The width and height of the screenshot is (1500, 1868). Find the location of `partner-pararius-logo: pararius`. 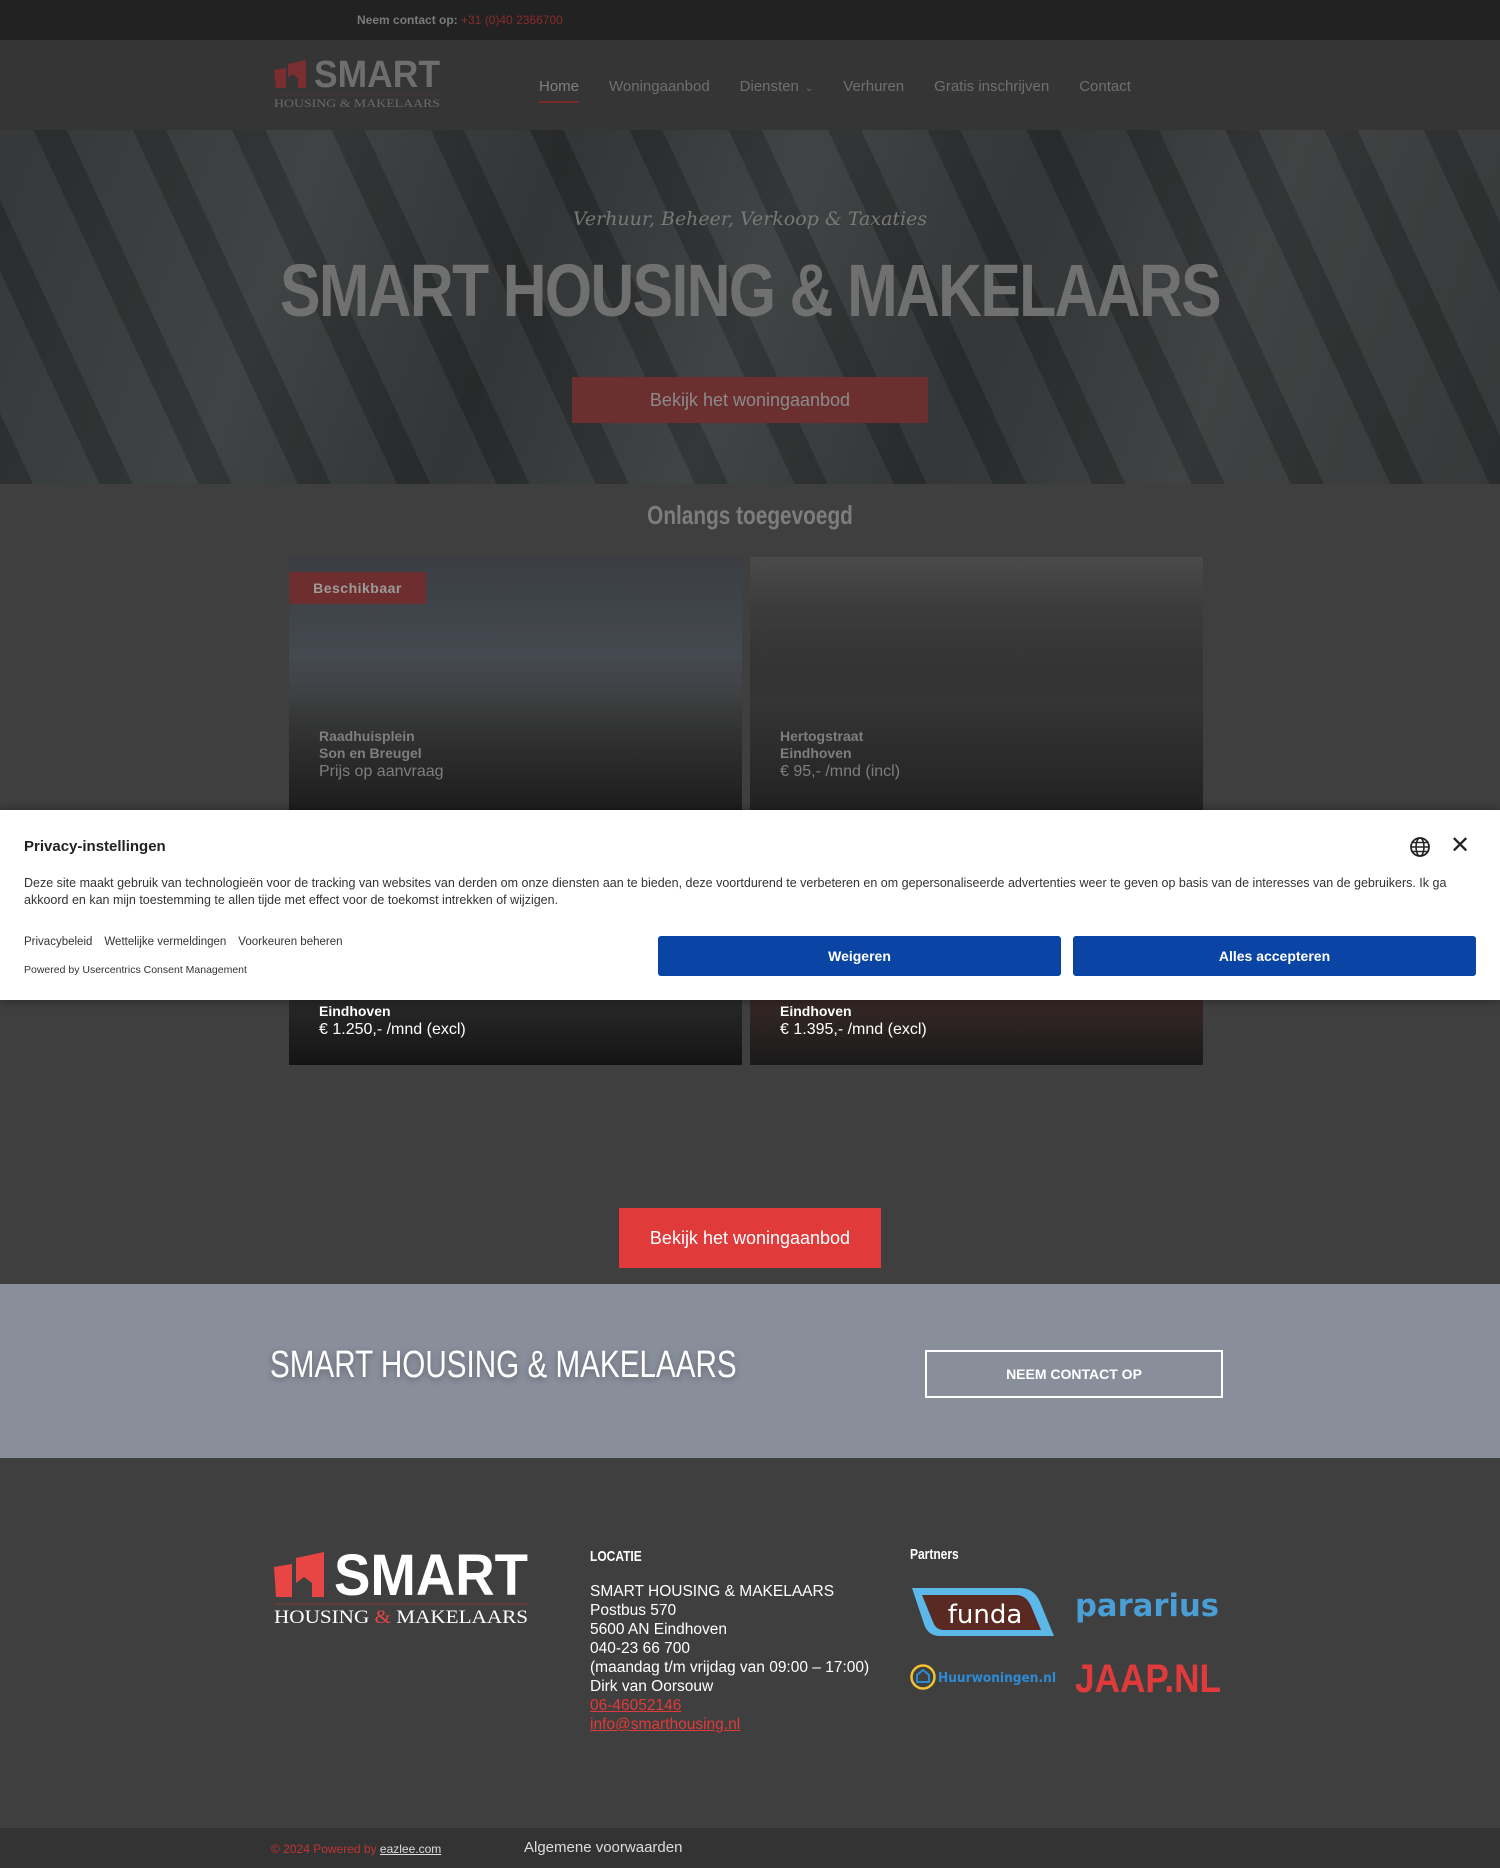

partner-pararius-logo: pararius is located at coordinates (1147, 1608).